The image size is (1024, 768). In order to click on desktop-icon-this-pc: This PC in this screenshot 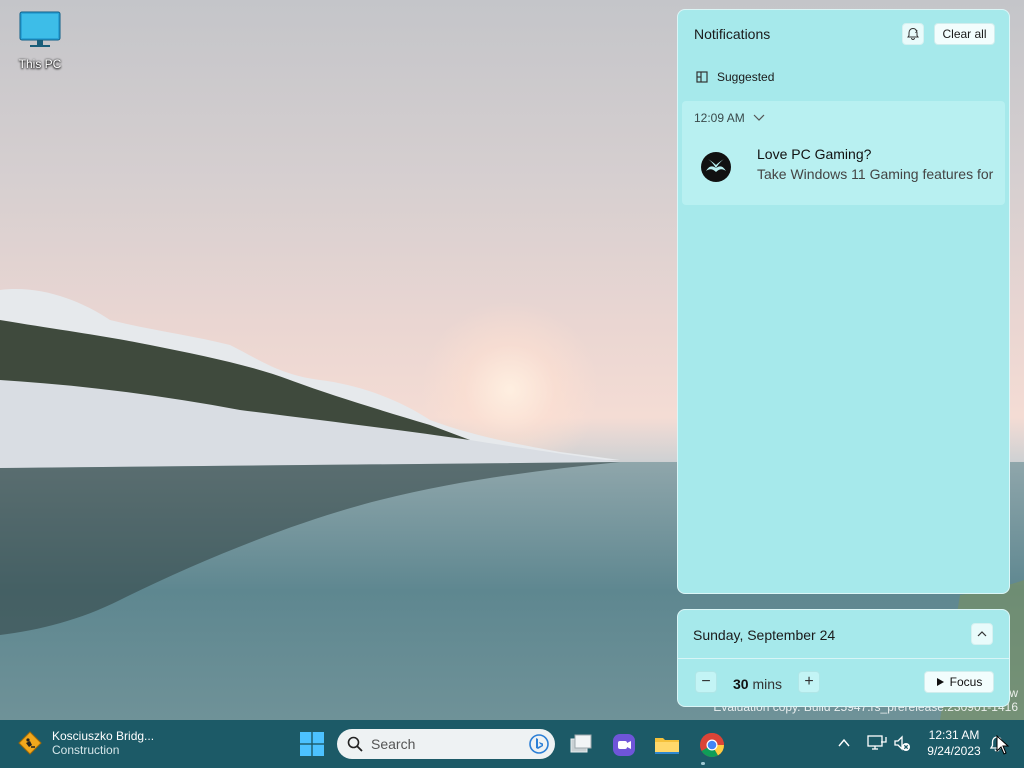, I will do `click(40, 40)`.